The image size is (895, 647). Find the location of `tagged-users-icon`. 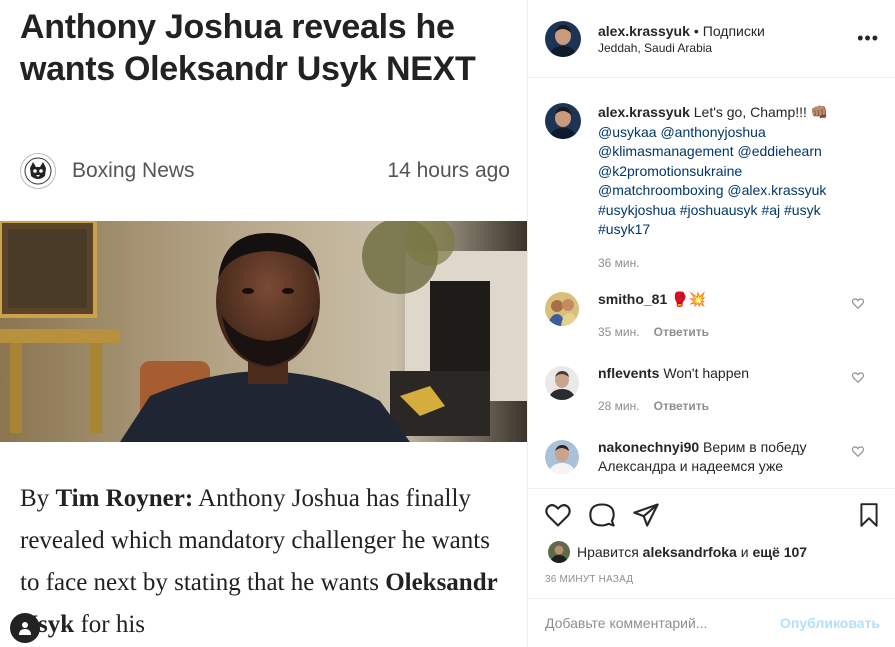

tagged-users-icon is located at coordinates (25, 628).